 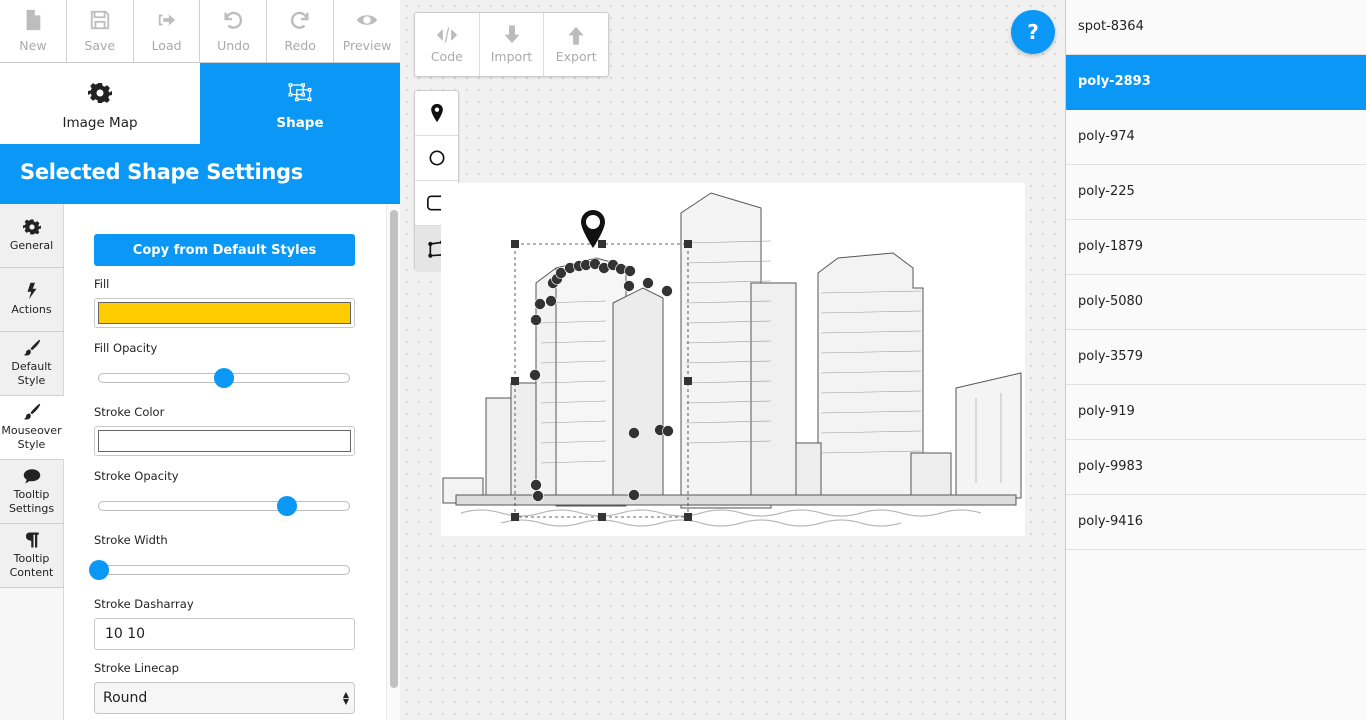 I want to click on form-scrollbar, so click(x=393, y=462).